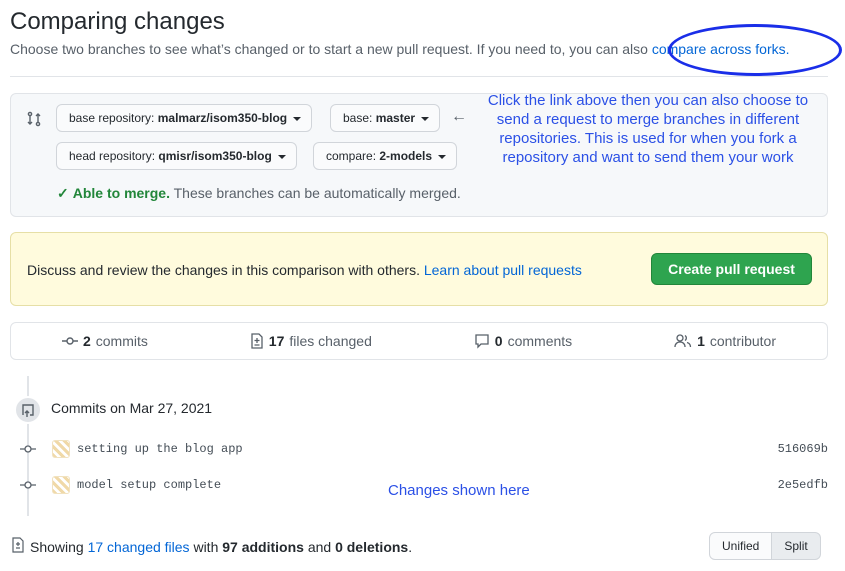  I want to click on commits-date-heading: Commits on Mar 27, 2021, so click(132, 408).